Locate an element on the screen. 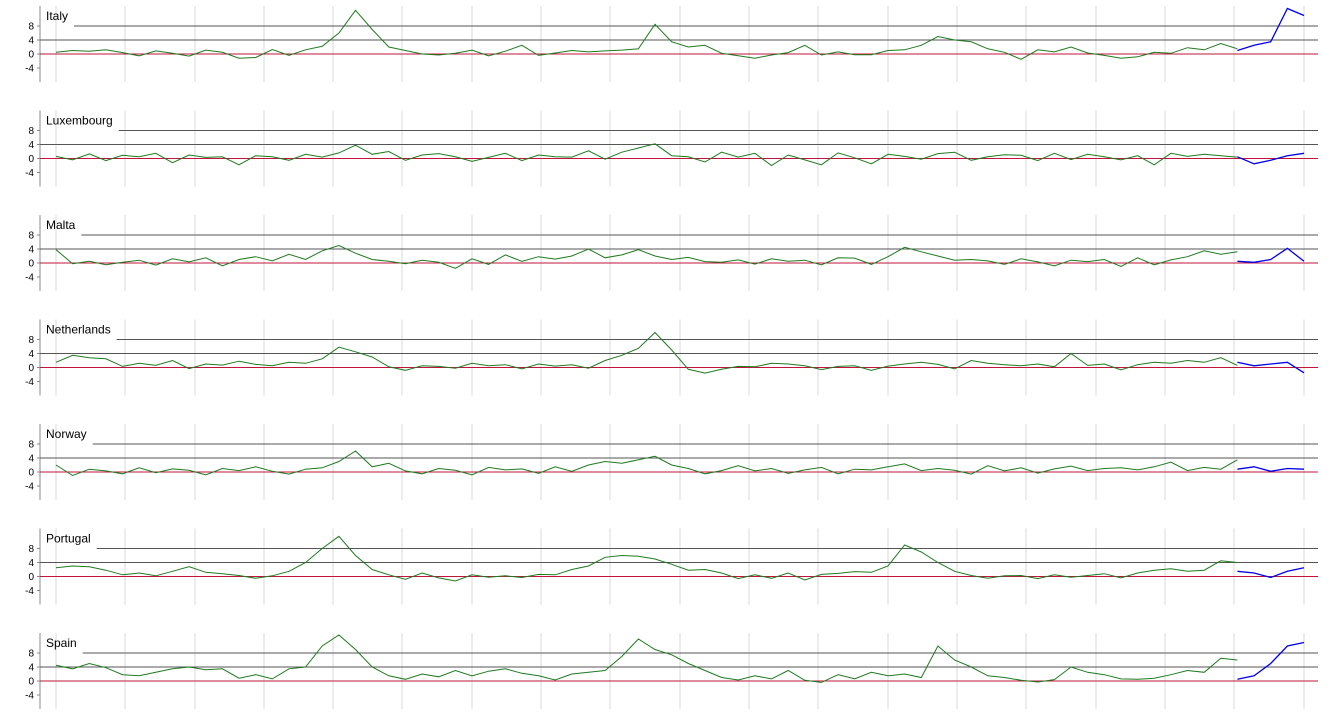 This screenshot has height=712, width=1342. panel-netherlands: 8 4 0 -4 Netherlands is located at coordinates (671, 357).